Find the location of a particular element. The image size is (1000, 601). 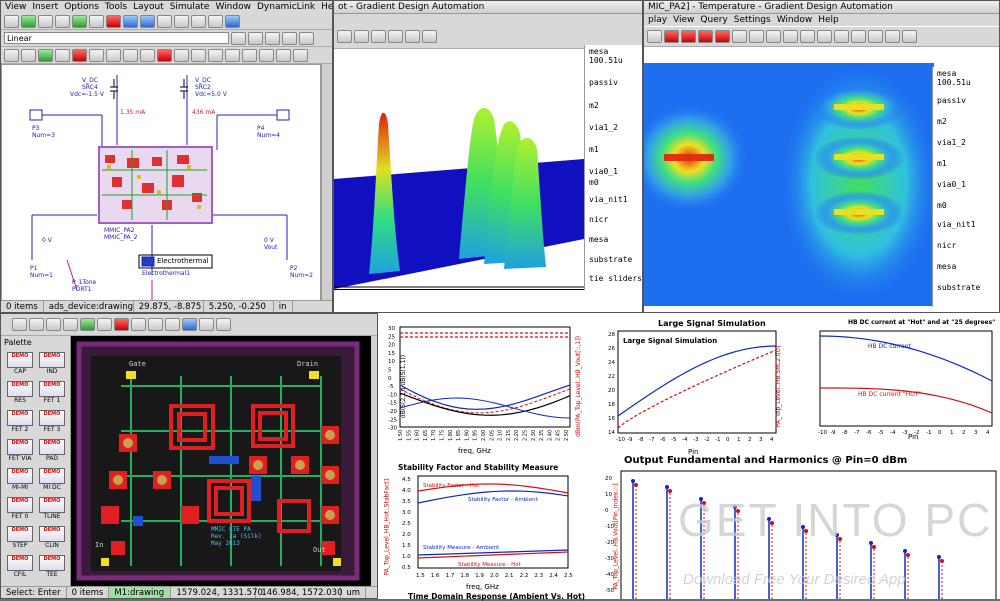

menu-insert: Insert is located at coordinates (45, 7).